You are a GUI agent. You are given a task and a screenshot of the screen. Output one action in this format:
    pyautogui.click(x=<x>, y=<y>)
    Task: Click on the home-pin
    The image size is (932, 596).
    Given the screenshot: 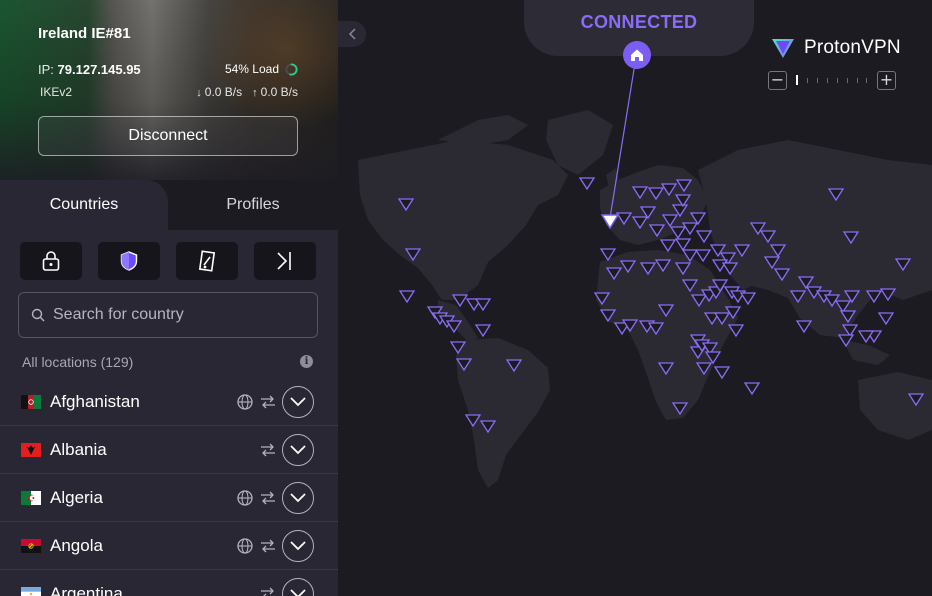 What is the action you would take?
    pyautogui.click(x=637, y=55)
    